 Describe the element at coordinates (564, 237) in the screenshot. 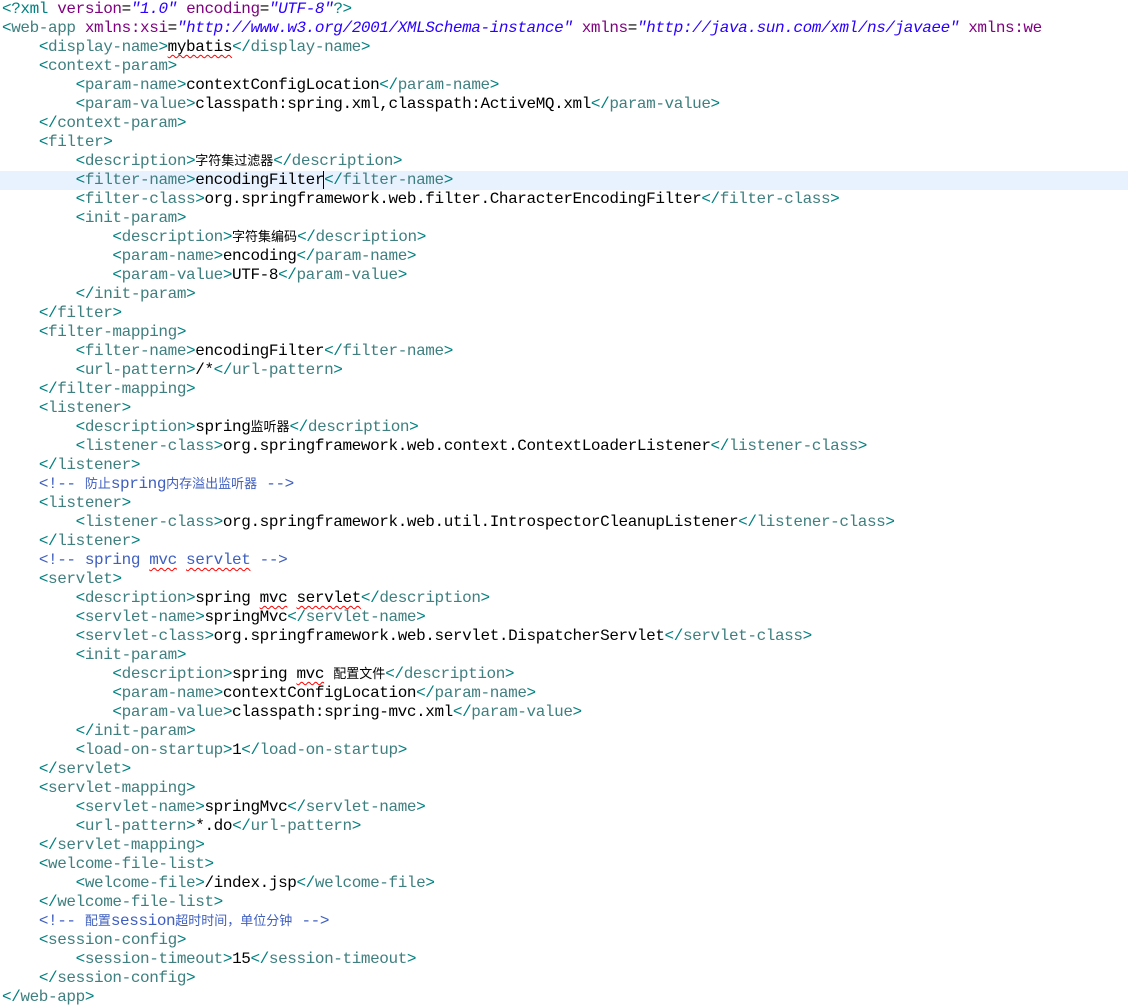

I see `code-line: <description>字符集编码</description>` at that location.